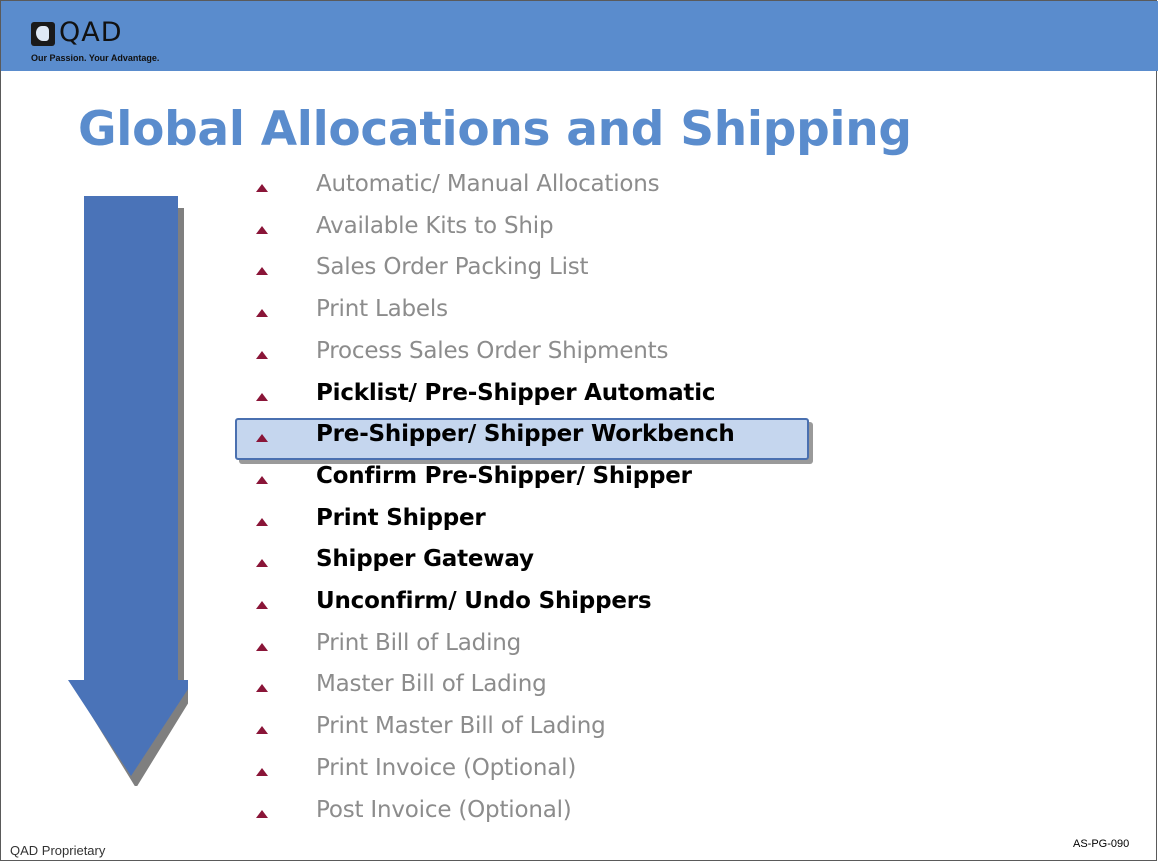  I want to click on list-item: Unconfirm/ Undo Shippers, so click(540, 603).